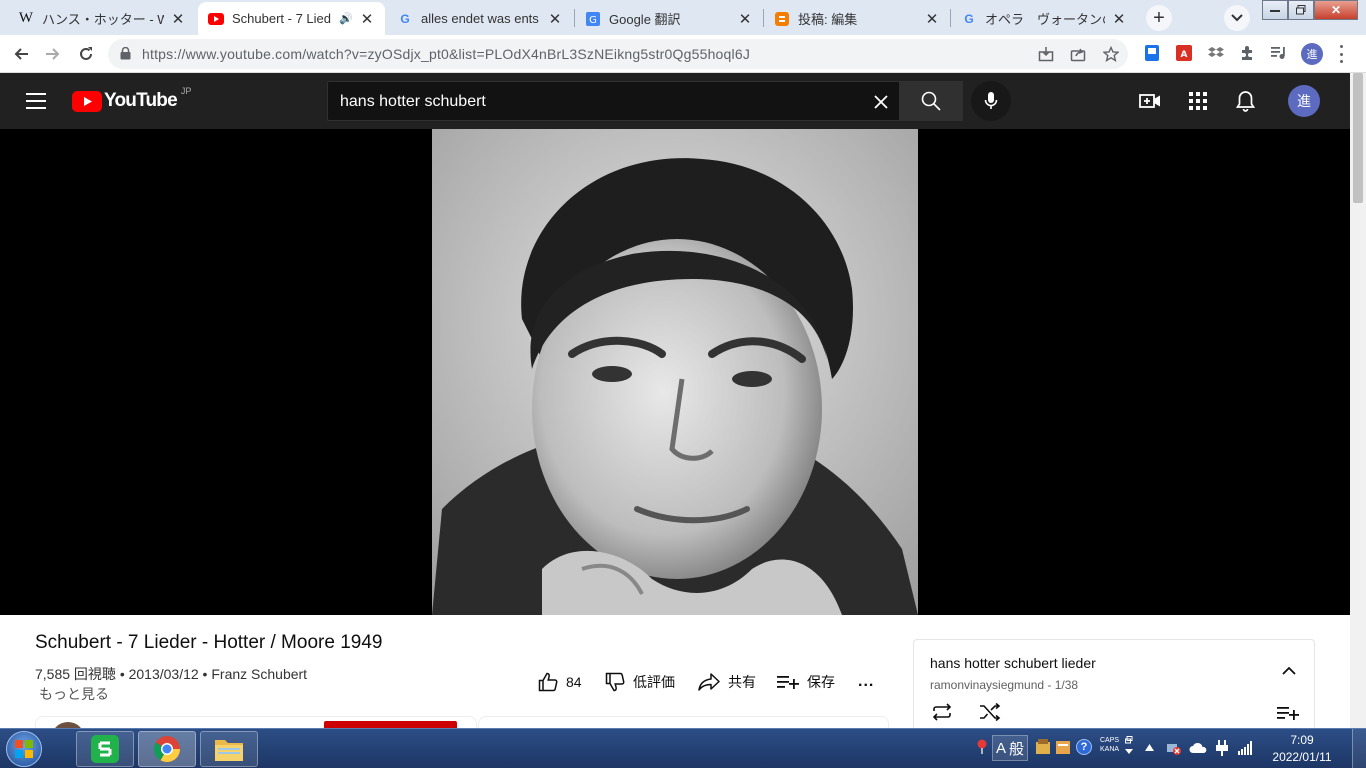  I want to click on power-plug-icon, so click(1222, 748).